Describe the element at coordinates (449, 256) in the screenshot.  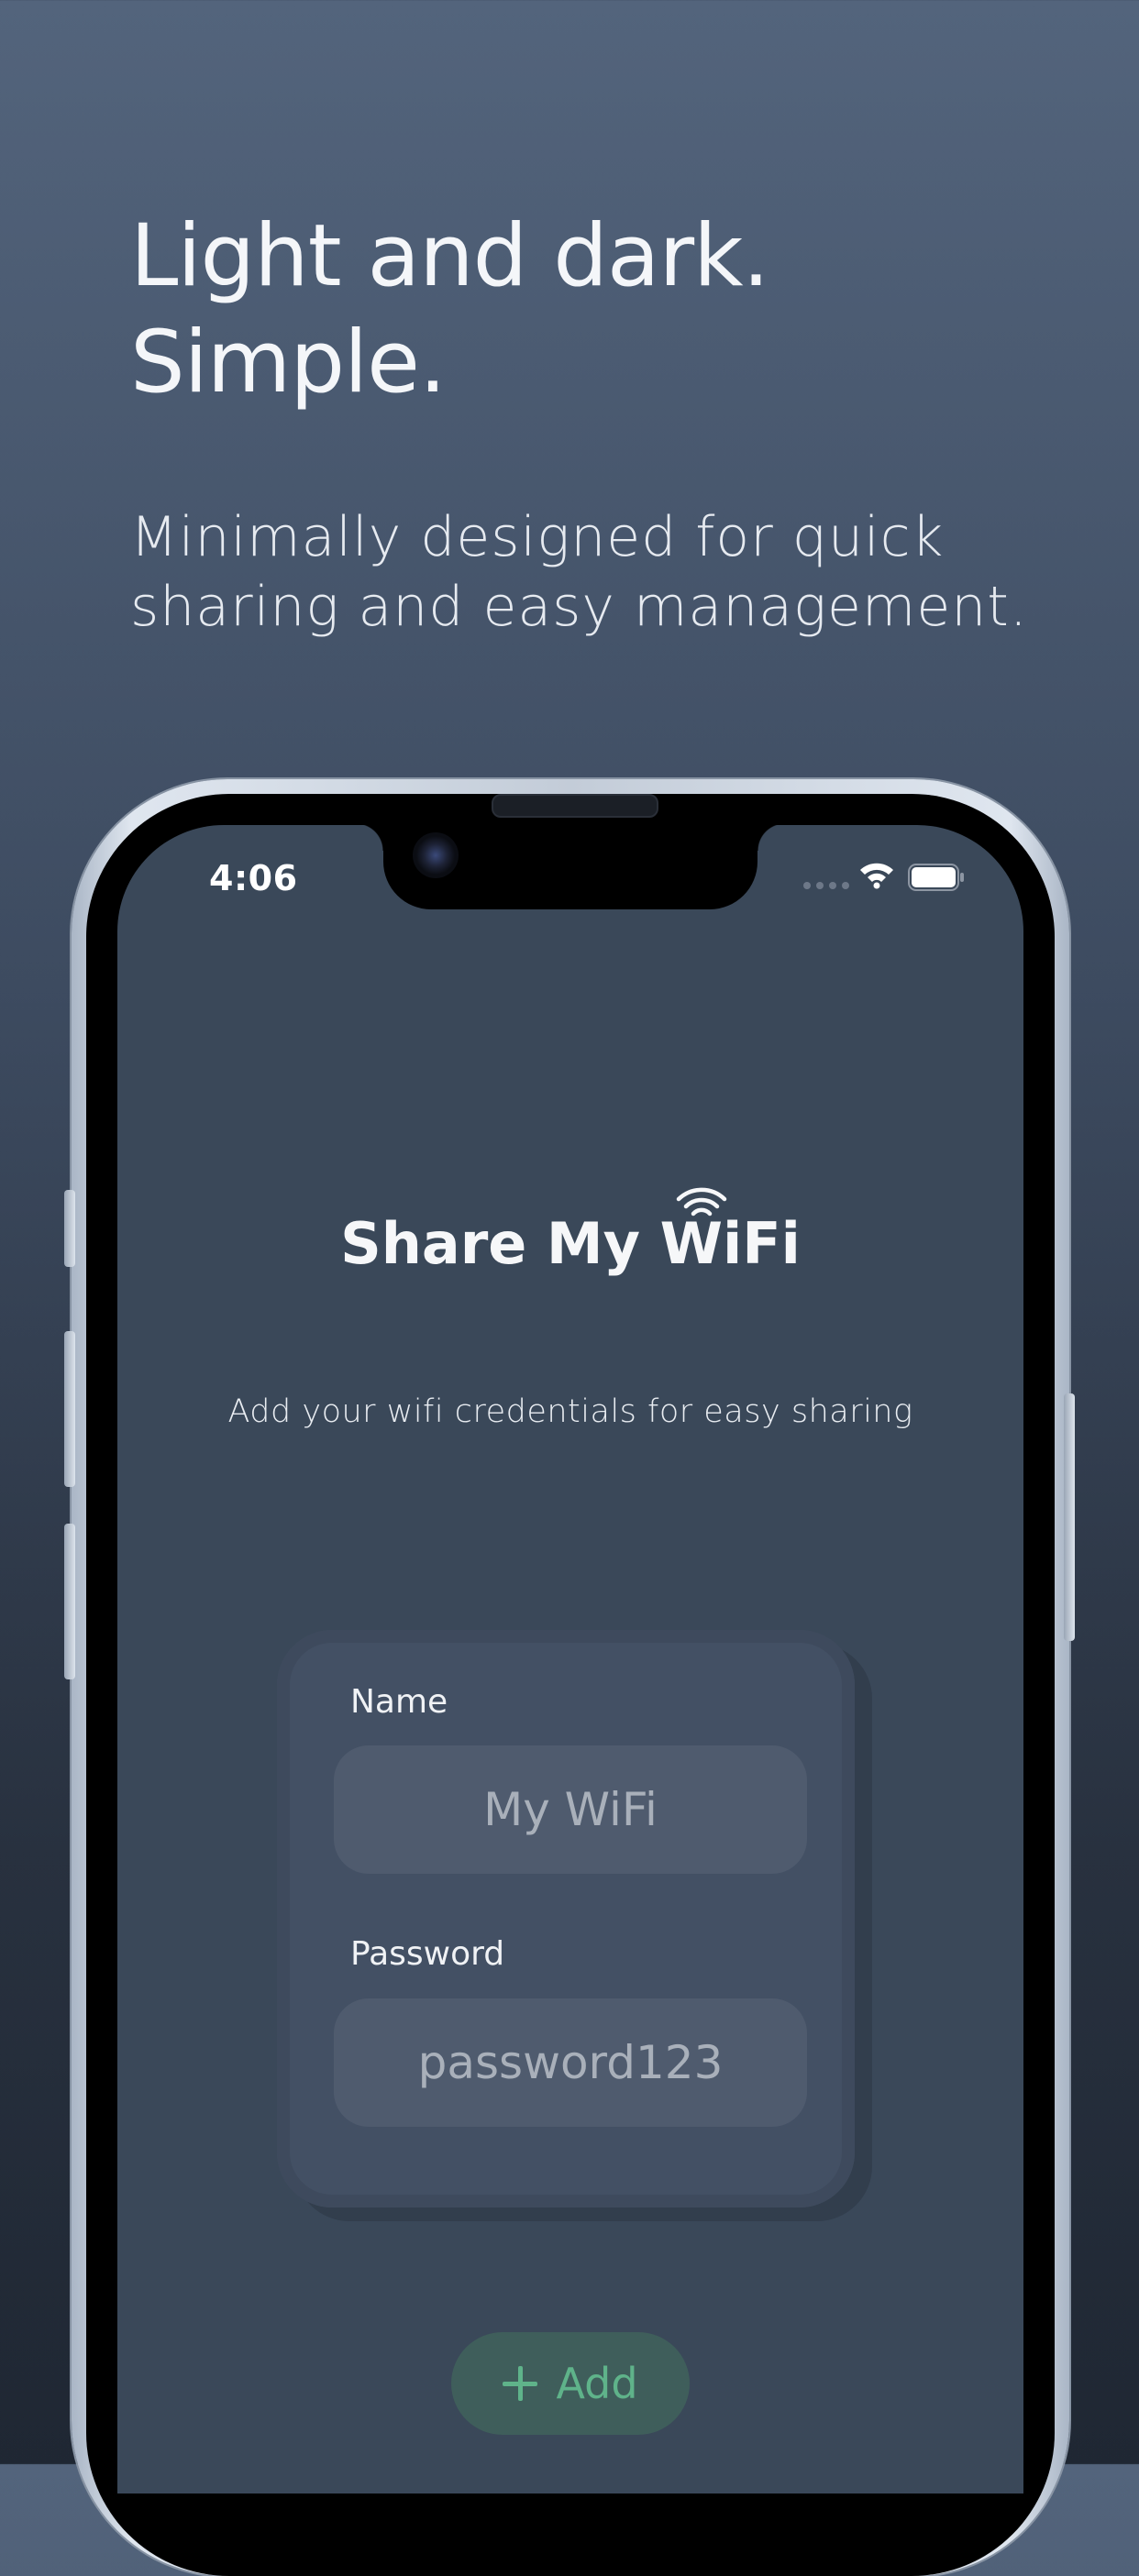
I see `promo-headline-line1: Light and dark.` at that location.